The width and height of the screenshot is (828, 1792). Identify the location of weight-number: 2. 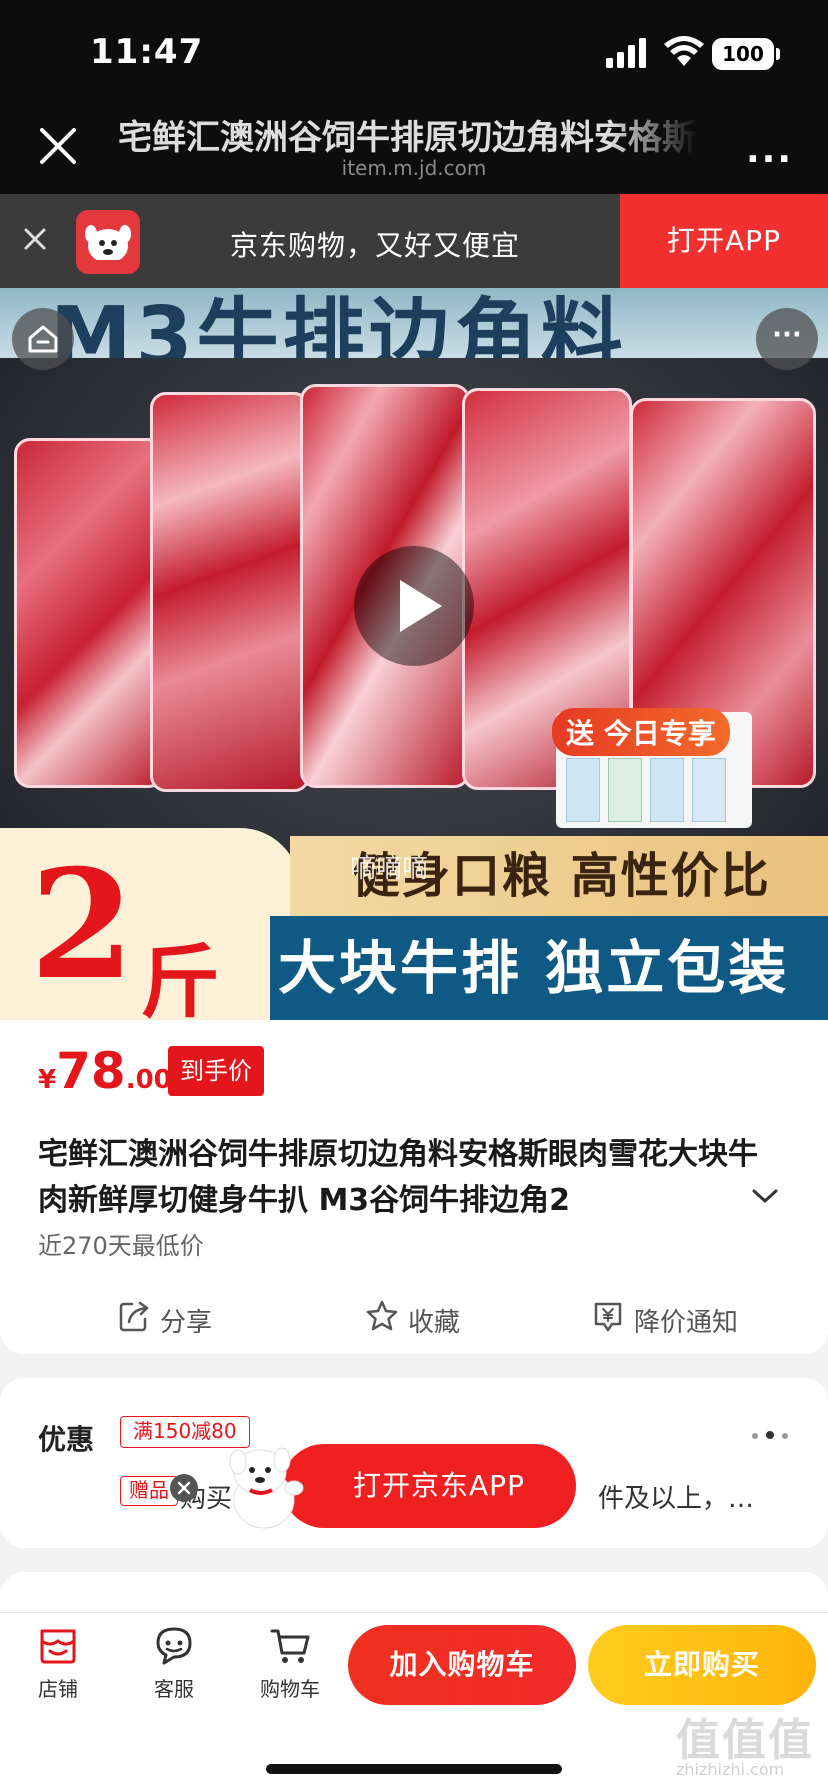
(82, 925).